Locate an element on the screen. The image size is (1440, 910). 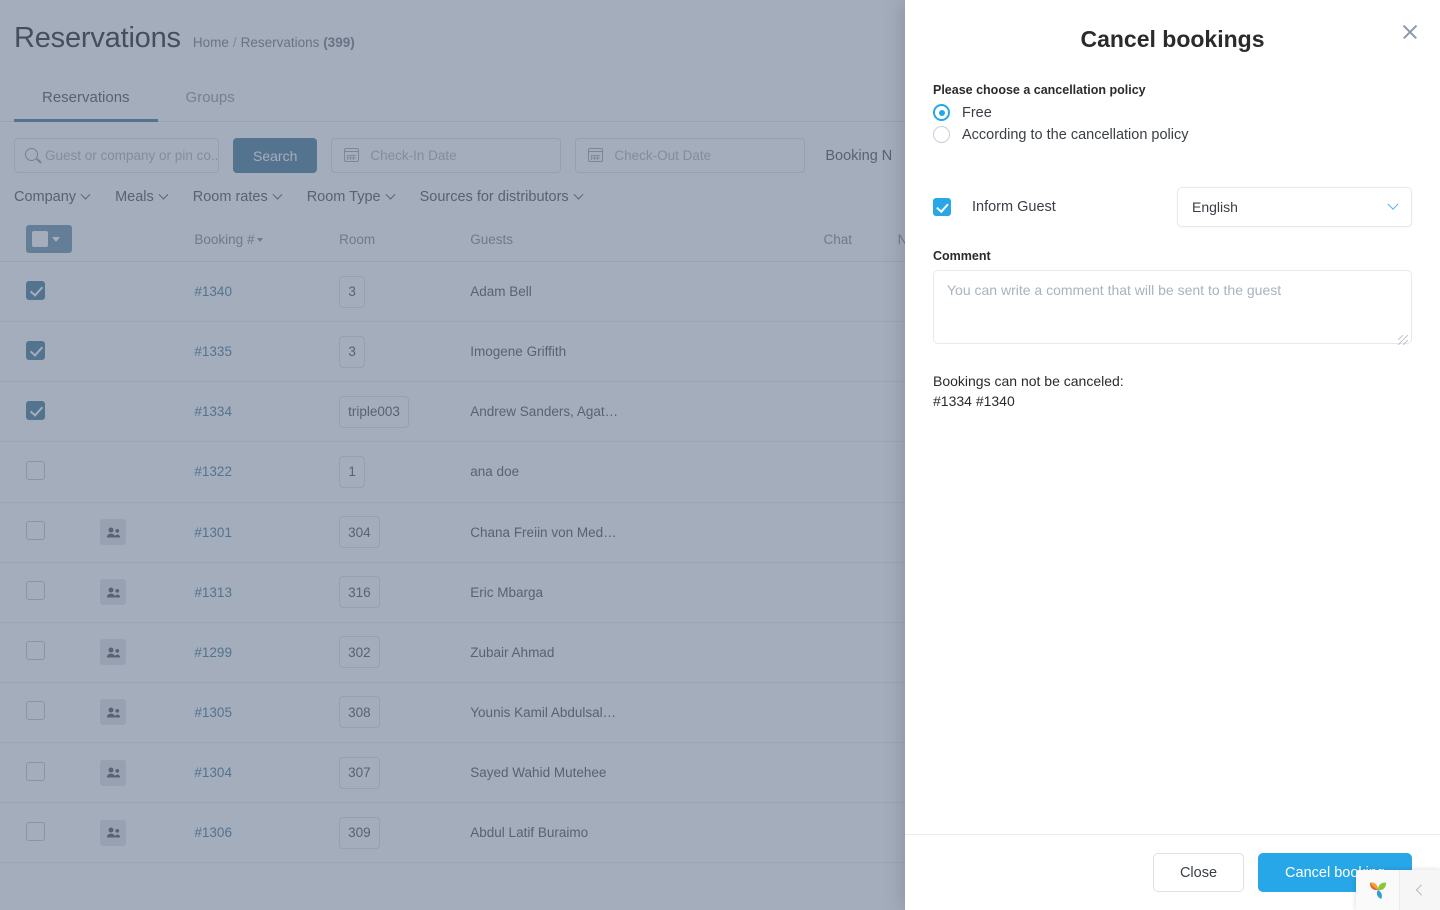
chevron-left-icon is located at coordinates (1421, 890).